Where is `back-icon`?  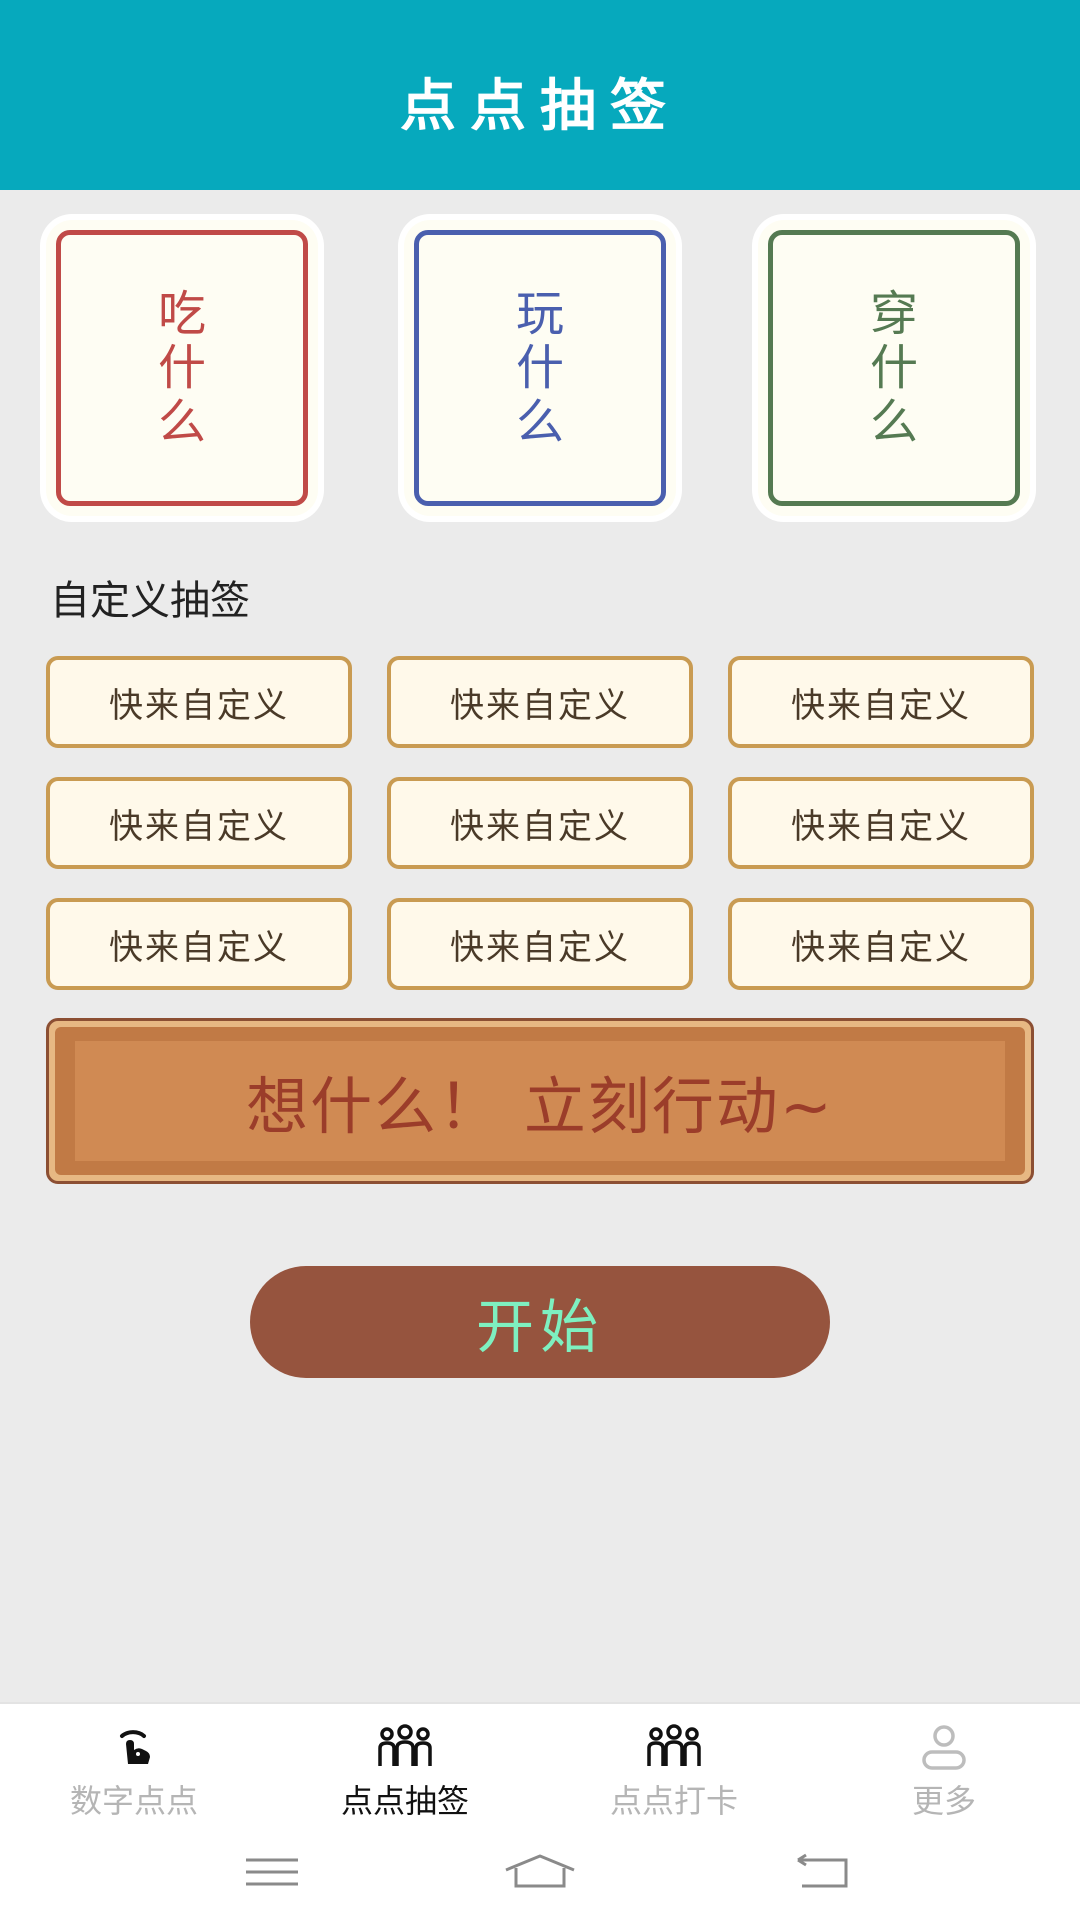 back-icon is located at coordinates (824, 1872).